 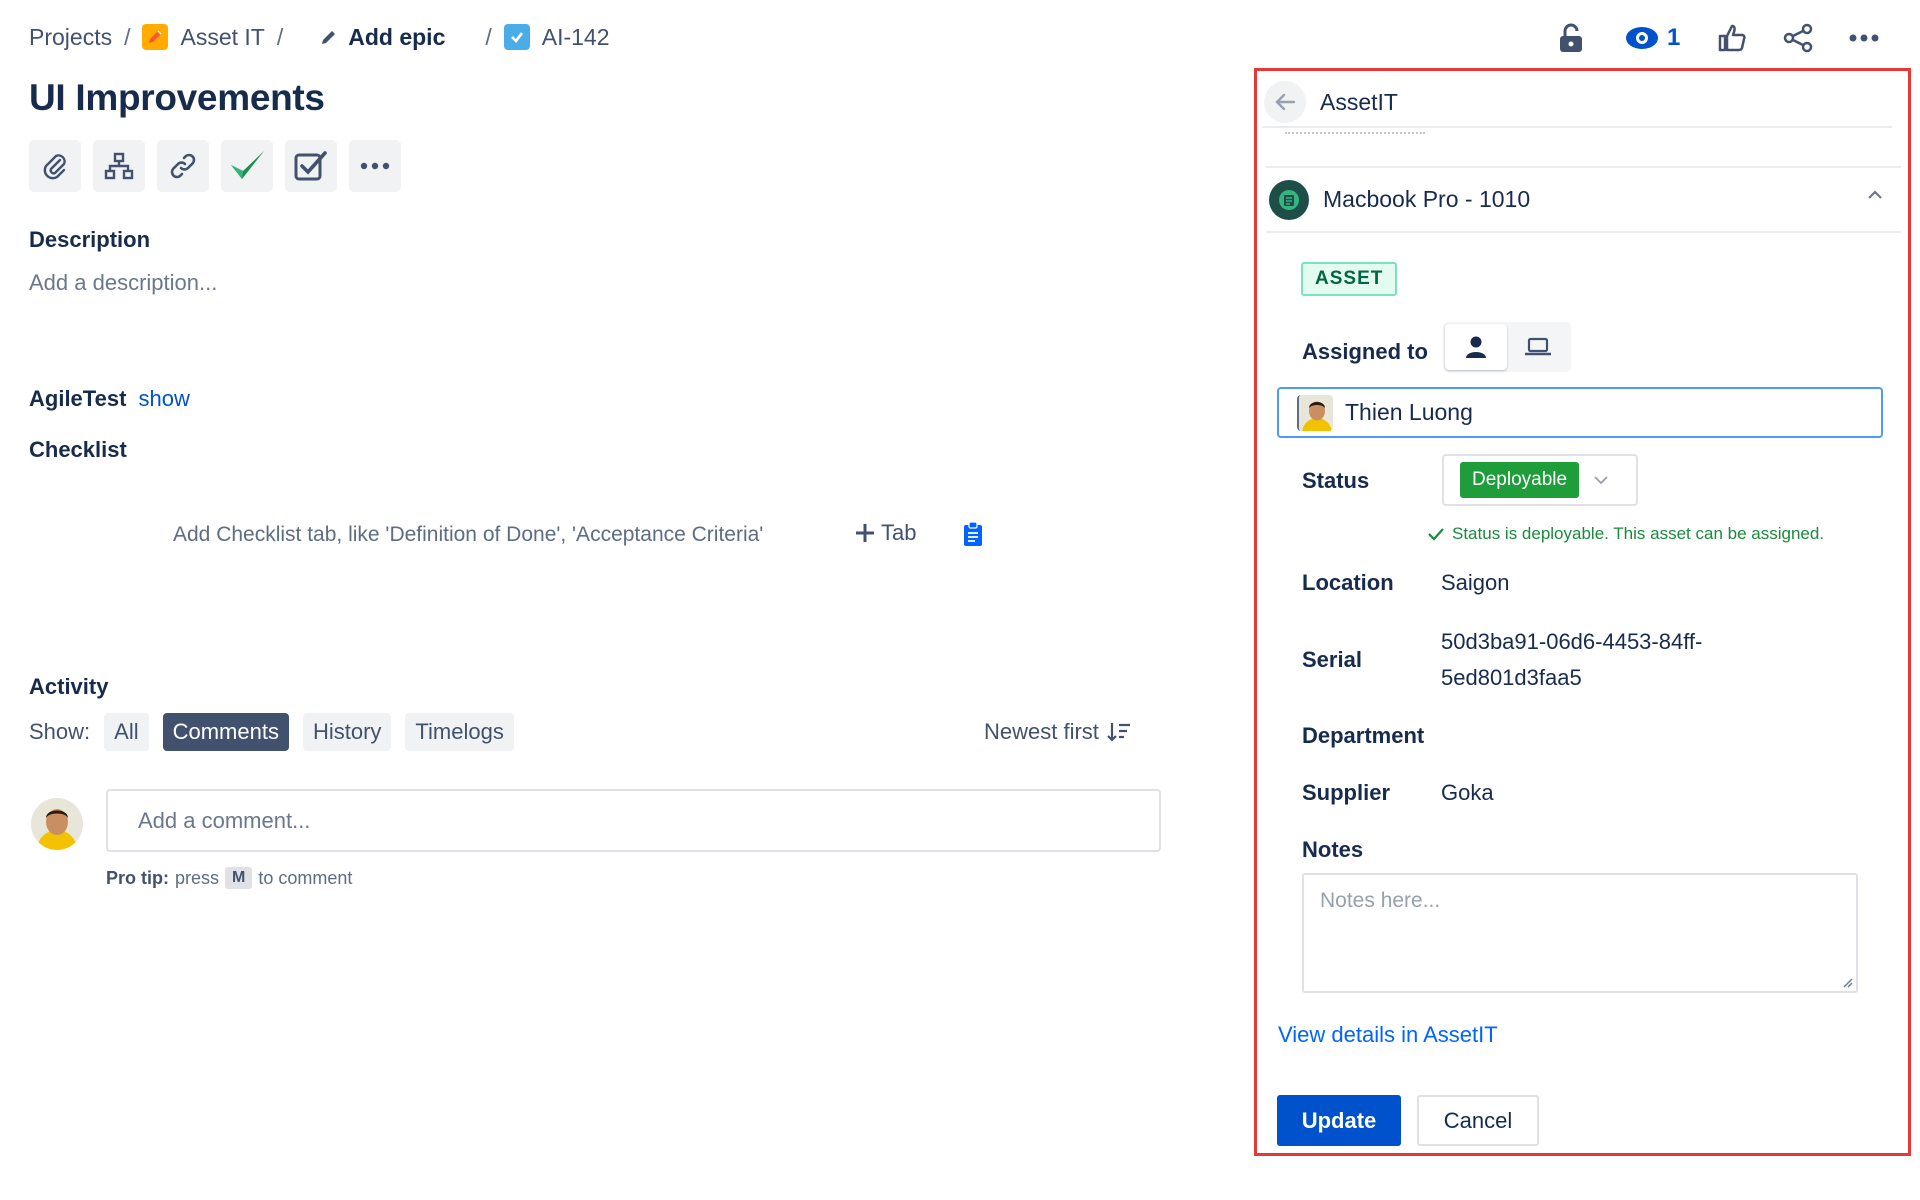 I want to click on agiletest-show-link: show, so click(x=164, y=398).